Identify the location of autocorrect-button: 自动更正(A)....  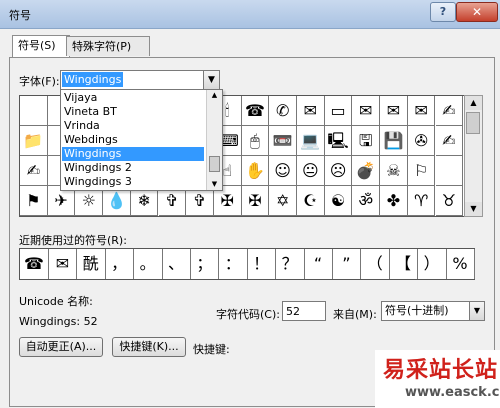
(61, 347).